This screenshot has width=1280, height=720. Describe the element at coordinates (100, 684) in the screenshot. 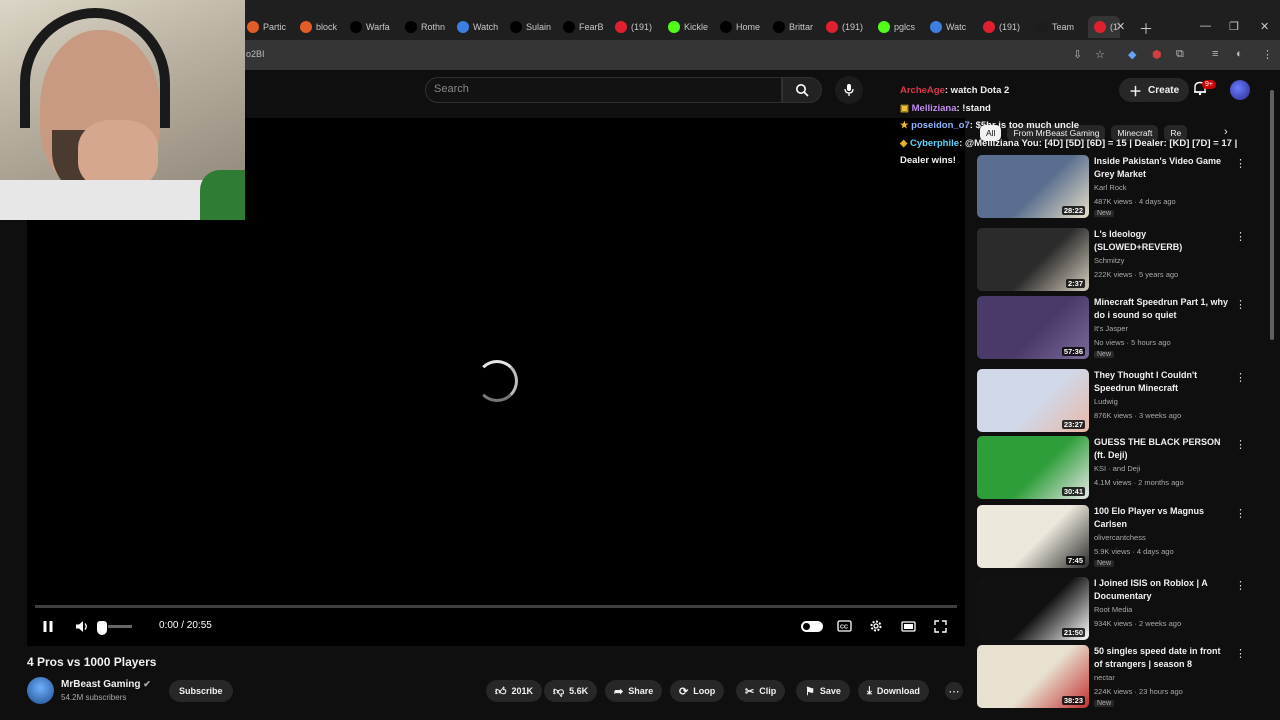

I see `channel-name-text: MrBeast Gaming` at that location.